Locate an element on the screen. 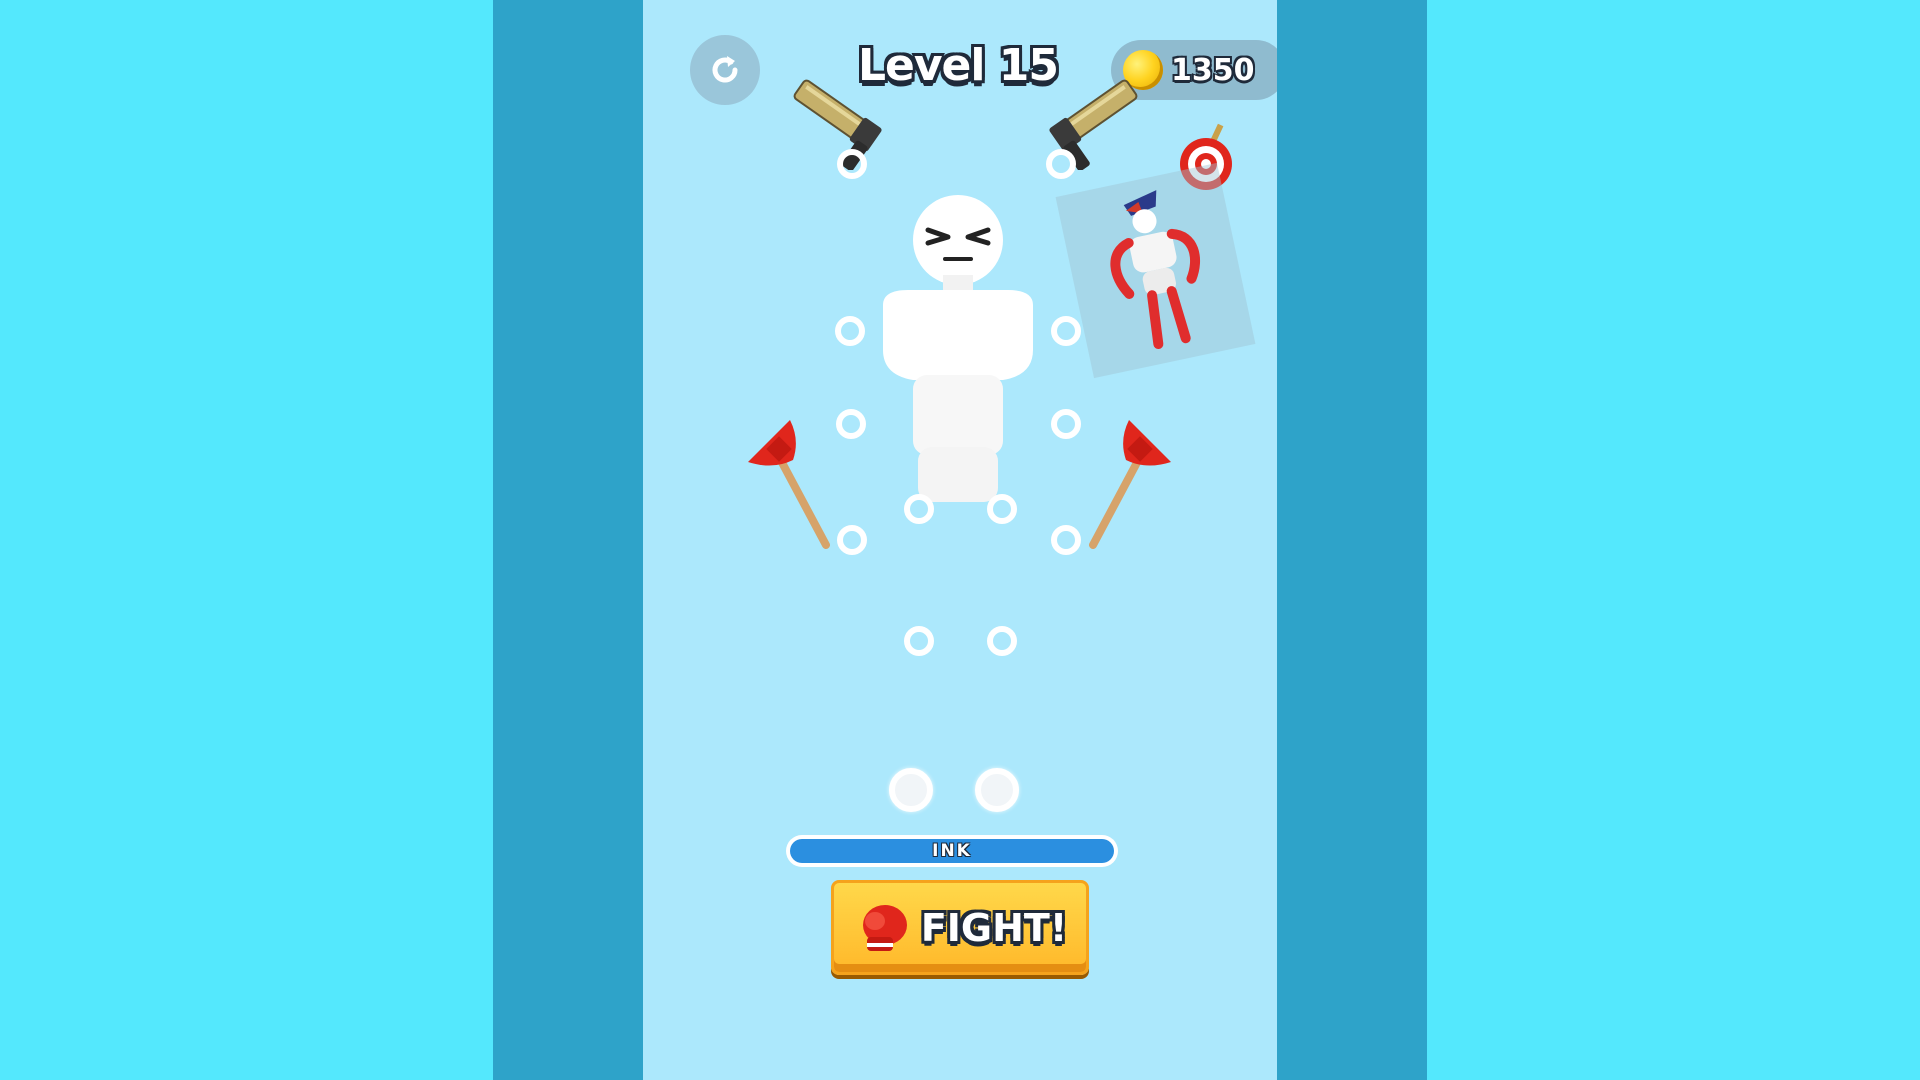 The height and width of the screenshot is (1080, 1920). player-figure is located at coordinates (958, 348).